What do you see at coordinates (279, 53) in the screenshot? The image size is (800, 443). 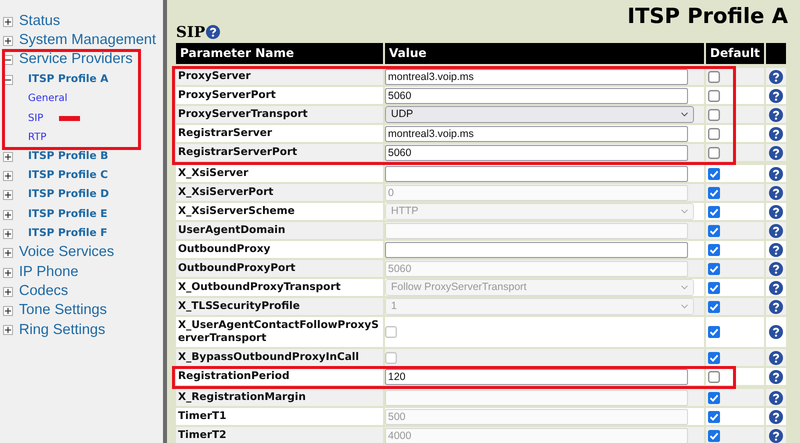 I see `column-header: Parameter Name` at bounding box center [279, 53].